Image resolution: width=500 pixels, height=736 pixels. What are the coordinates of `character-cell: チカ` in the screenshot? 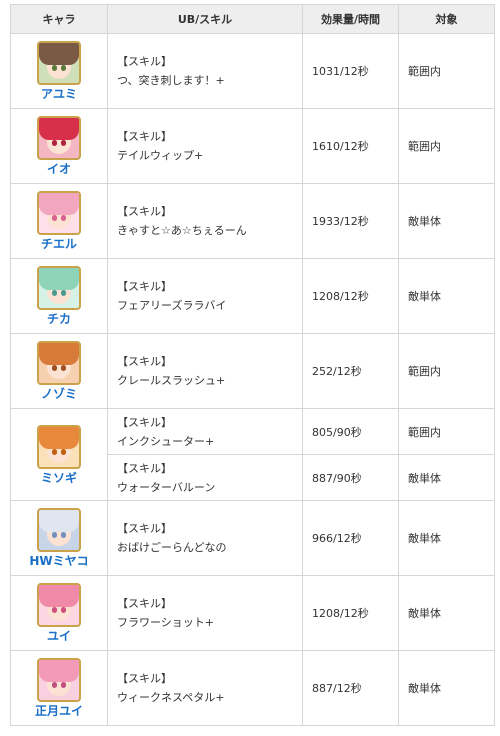 It's located at (59, 296).